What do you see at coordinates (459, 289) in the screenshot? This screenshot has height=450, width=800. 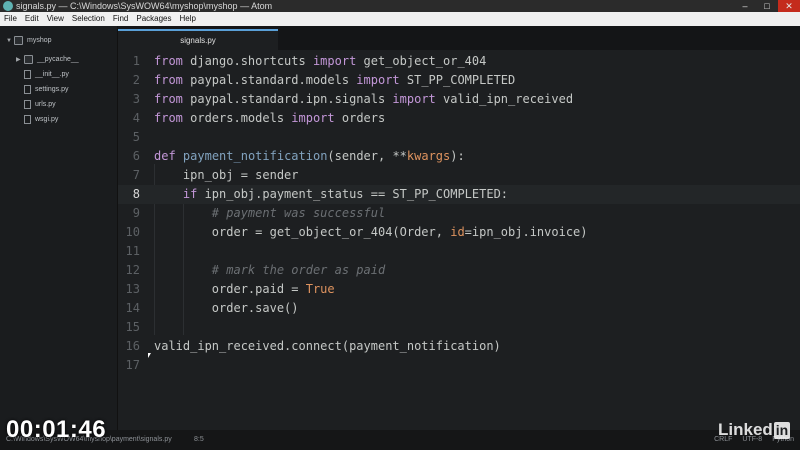 I see `code-line: 13 order.paid = True` at bounding box center [459, 289].